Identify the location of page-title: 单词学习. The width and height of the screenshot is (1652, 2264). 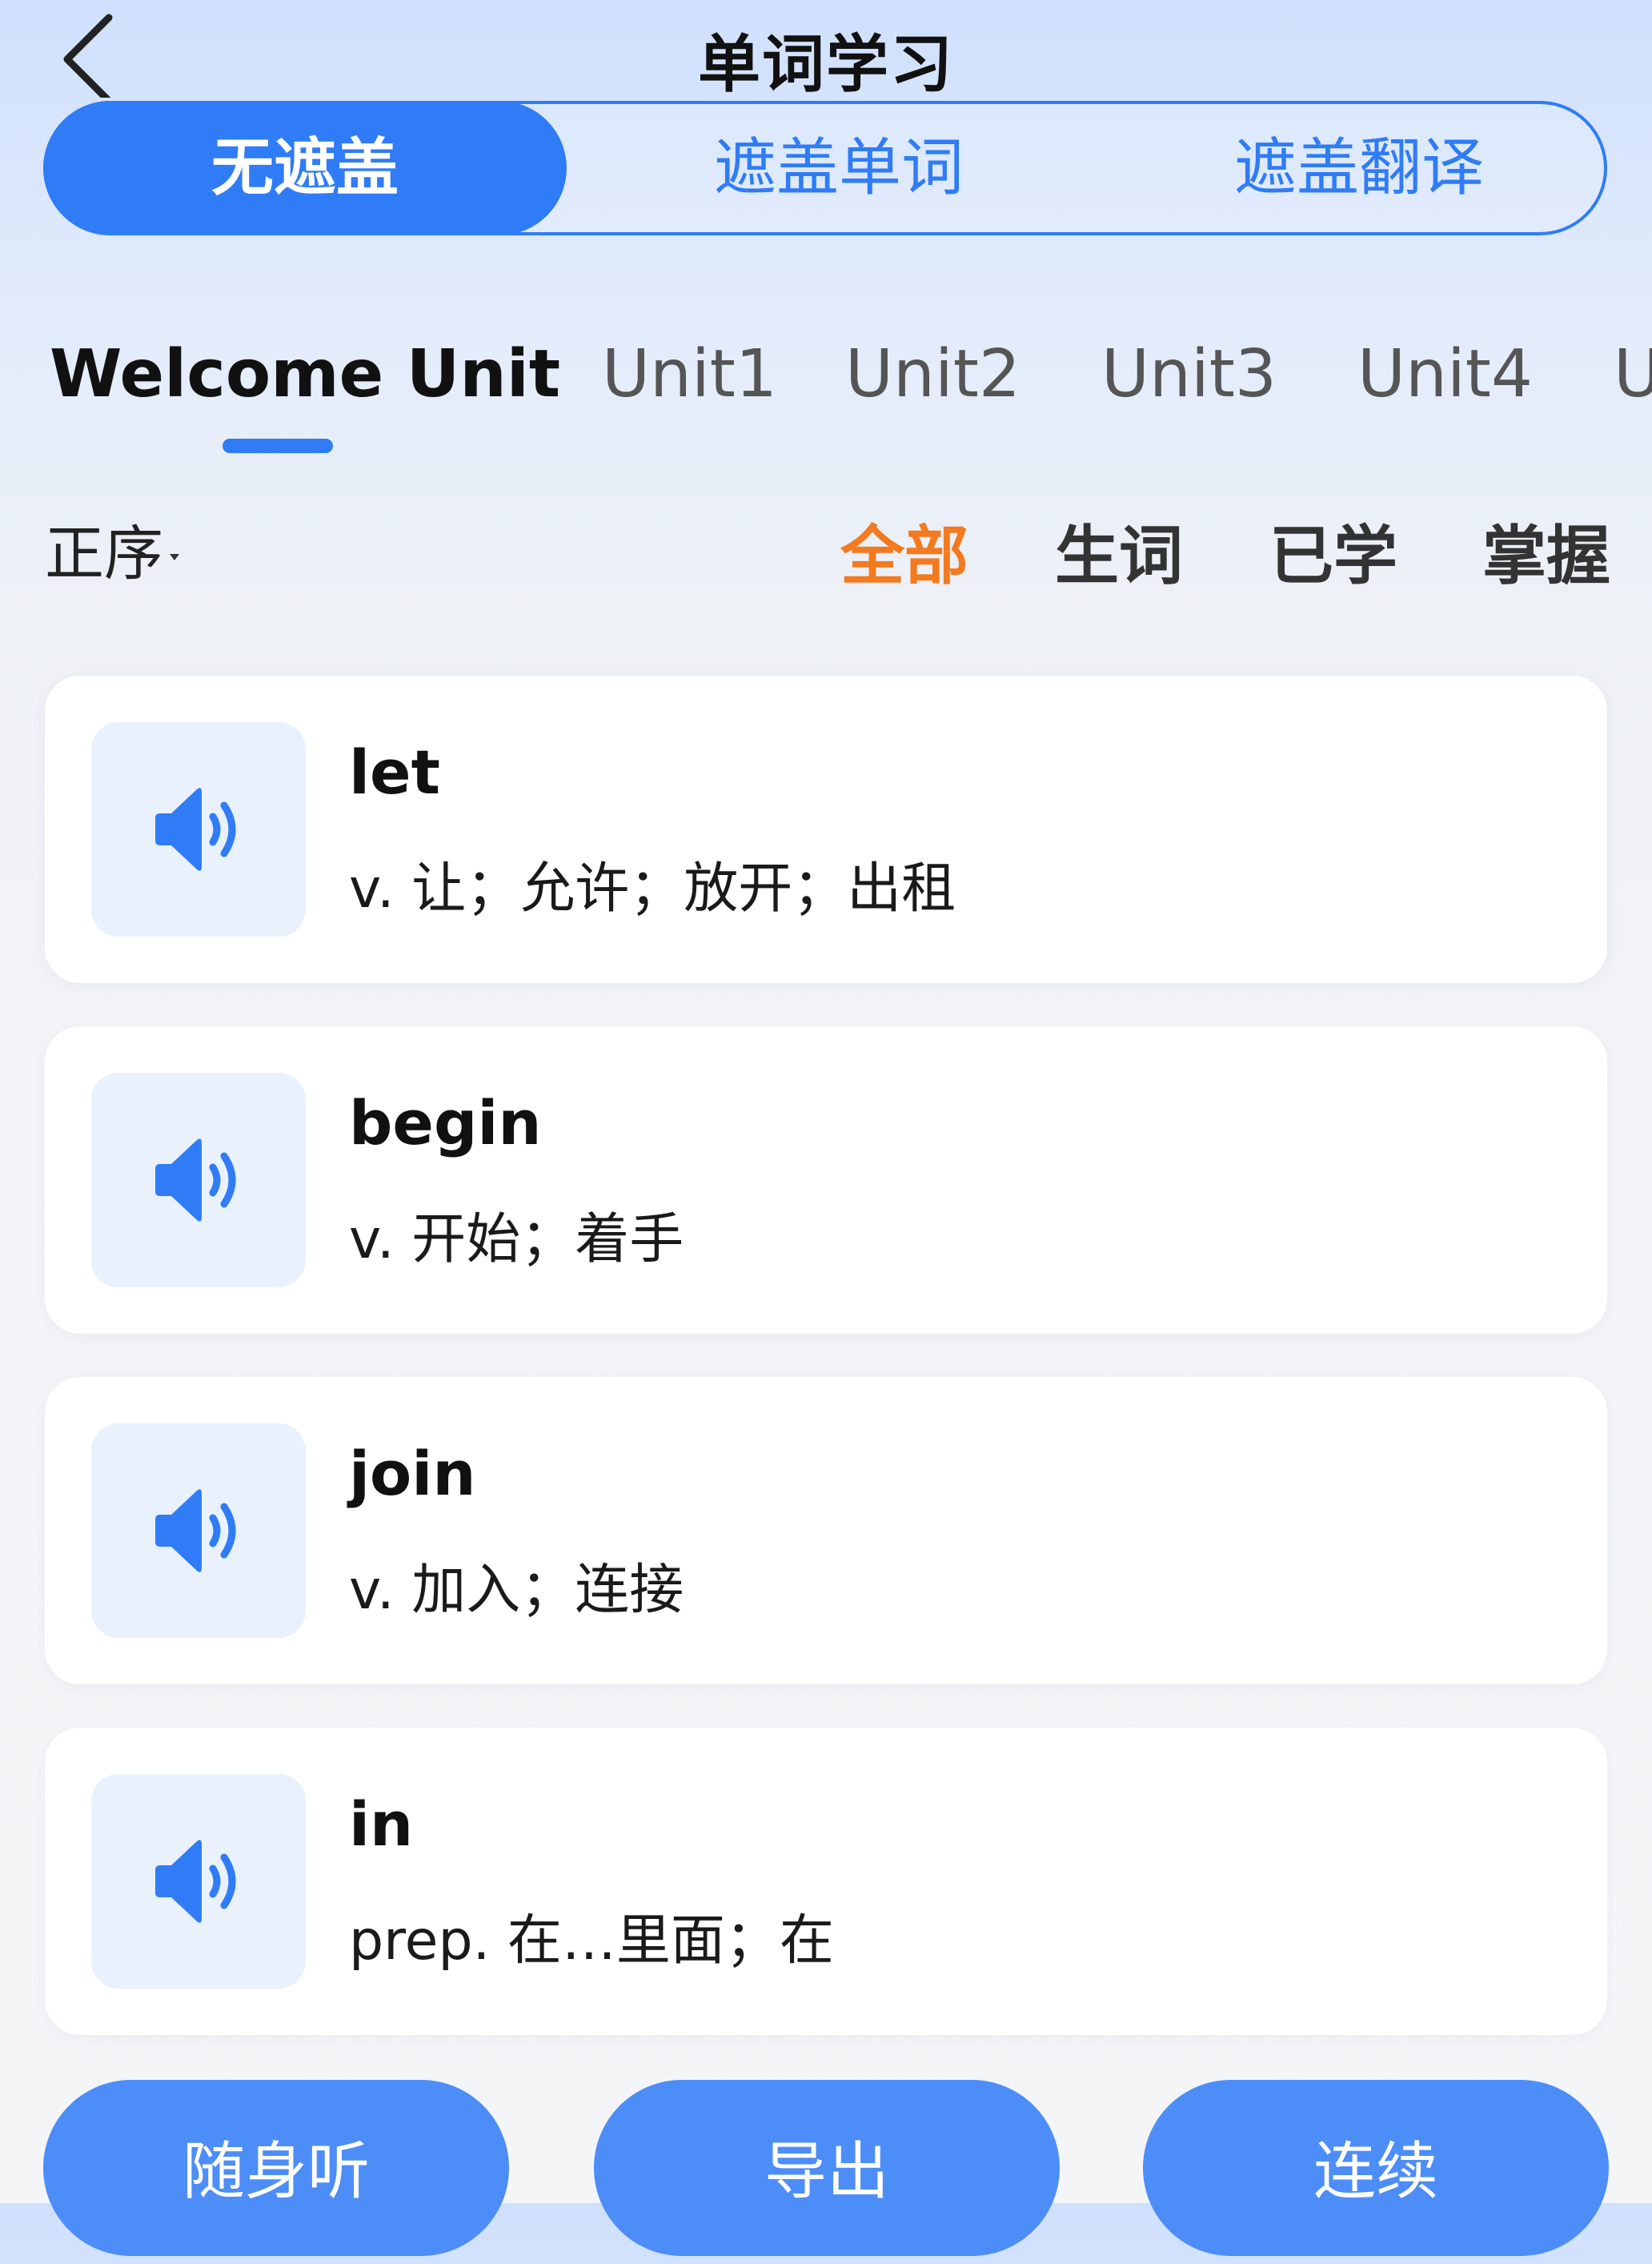
(825, 65).